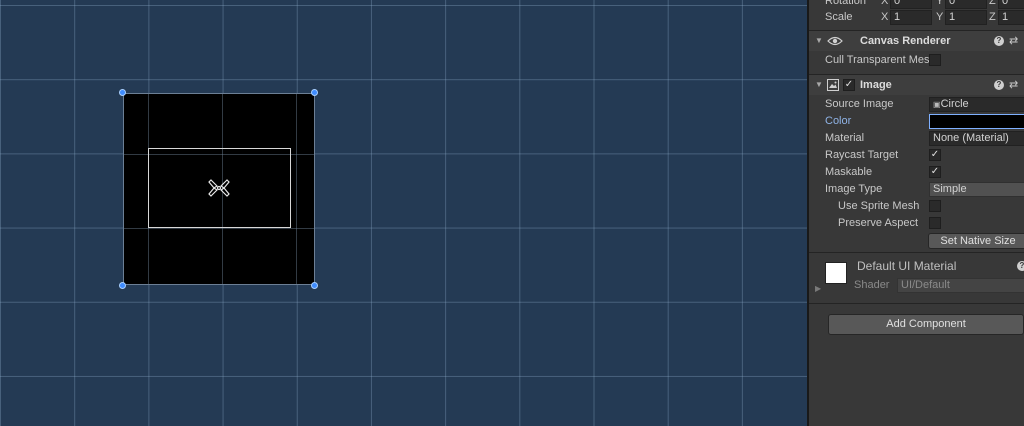 This screenshot has width=1024, height=426. What do you see at coordinates (911, 17) in the screenshot?
I see `scale-x-field: 1` at bounding box center [911, 17].